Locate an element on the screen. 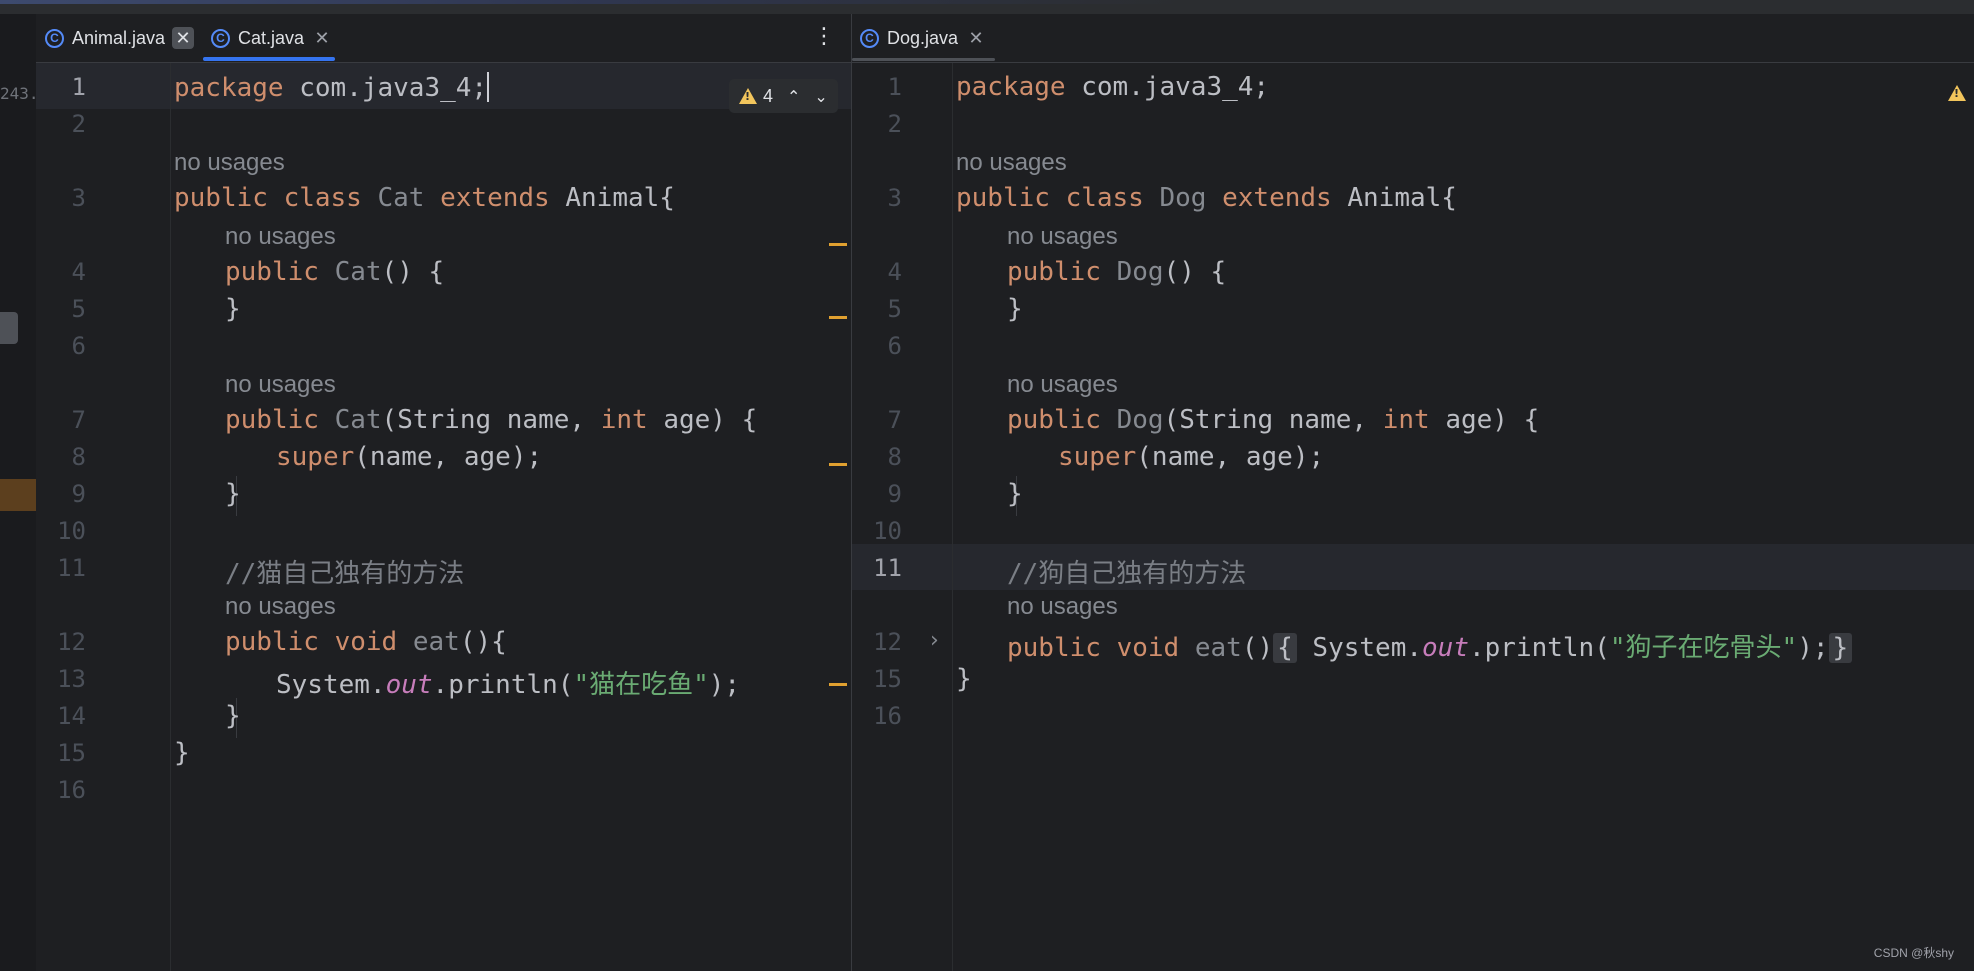 This screenshot has height=971, width=1974. code-text: public class Dog extends Animal{ is located at coordinates (1206, 198).